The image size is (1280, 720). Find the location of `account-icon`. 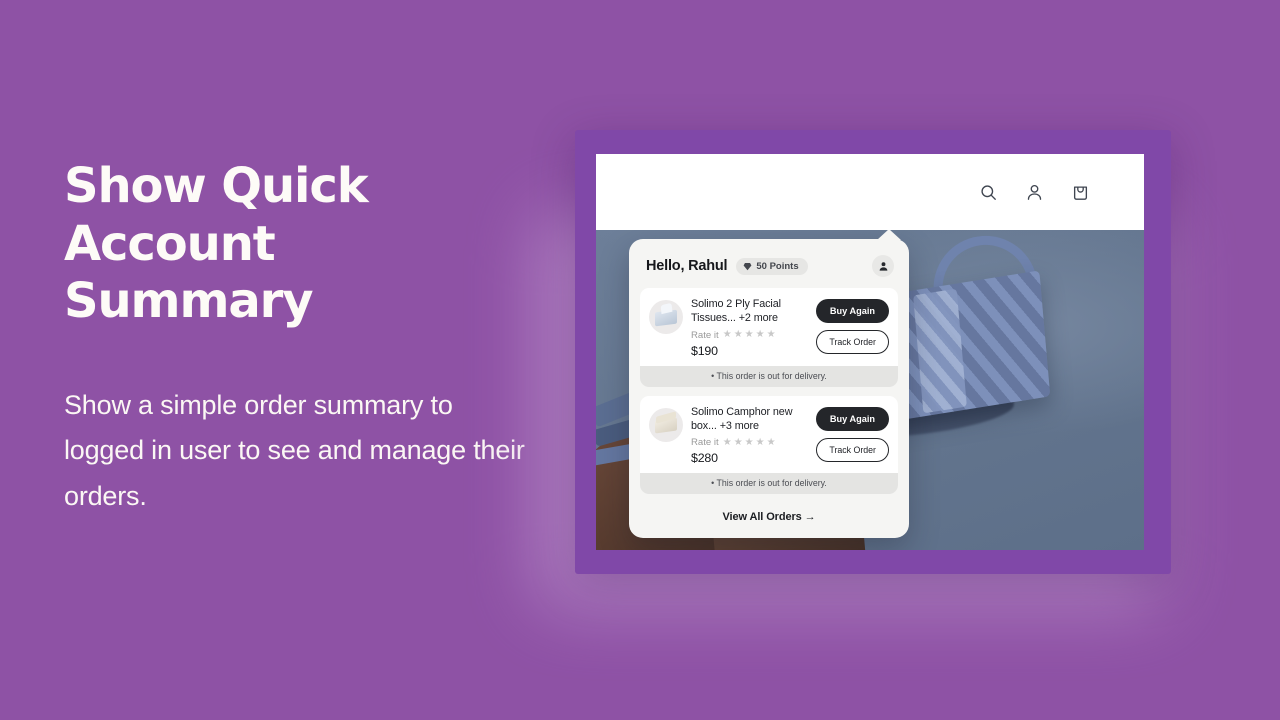

account-icon is located at coordinates (1034, 192).